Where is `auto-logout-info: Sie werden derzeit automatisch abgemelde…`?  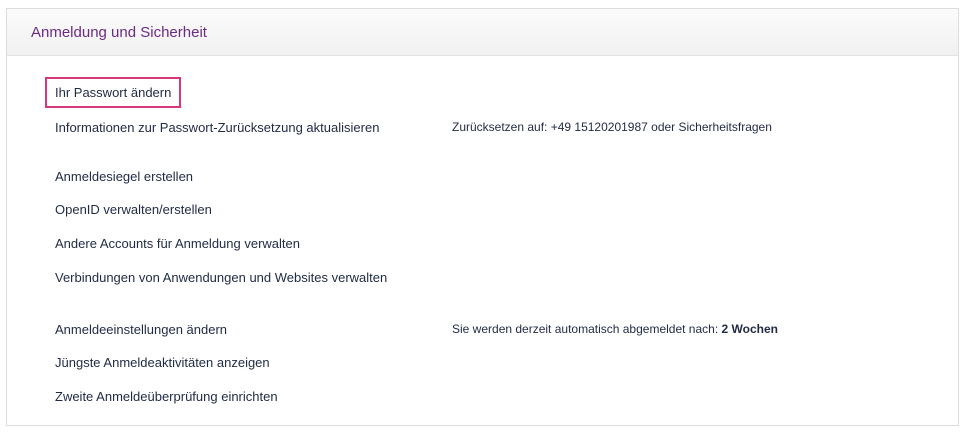 auto-logout-info: Sie werden derzeit automatisch abgemelde… is located at coordinates (615, 329).